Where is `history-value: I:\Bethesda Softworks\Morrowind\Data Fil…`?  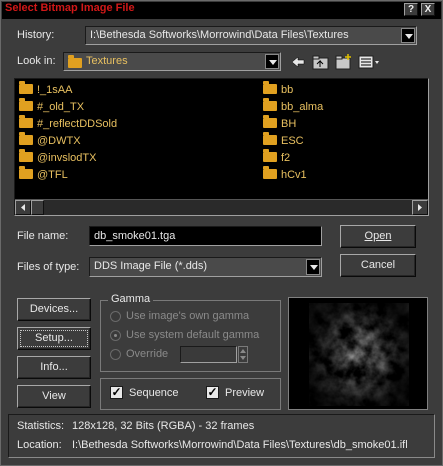
history-value: I:\Bethesda Softworks\Morrowind\Data Fil… is located at coordinates (219, 35).